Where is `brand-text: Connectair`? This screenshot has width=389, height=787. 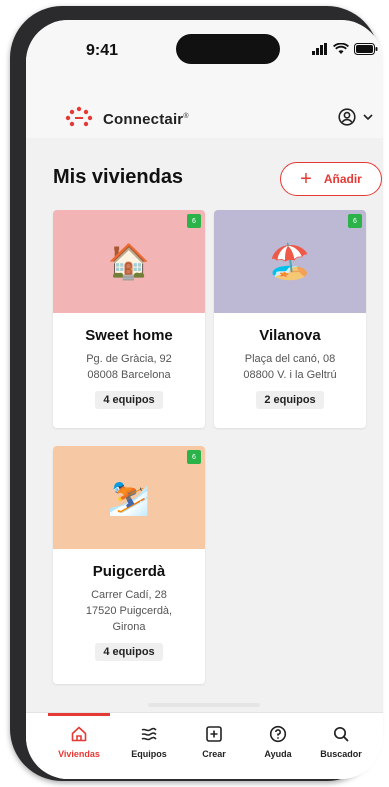 brand-text: Connectair is located at coordinates (143, 119).